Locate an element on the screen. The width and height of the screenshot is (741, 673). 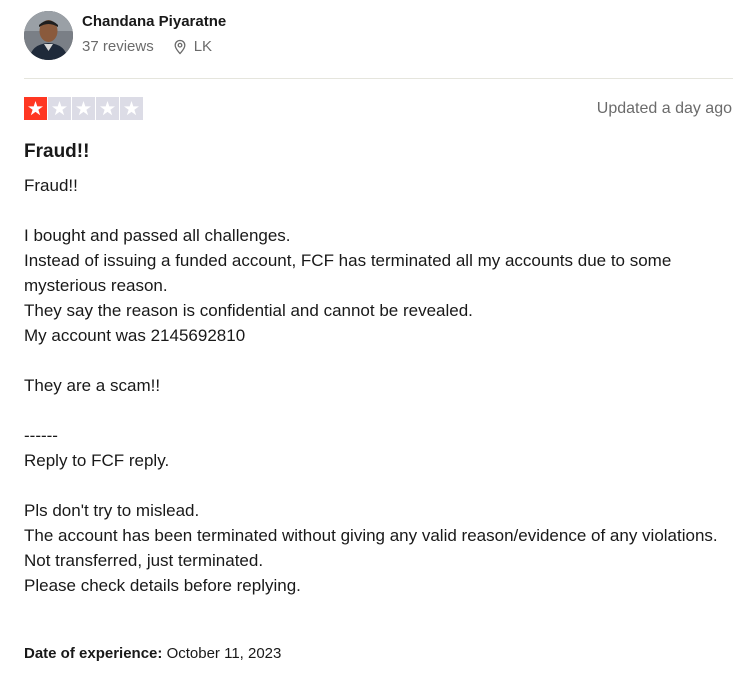
review-text-line: Please check details before replying. is located at coordinates (162, 585).